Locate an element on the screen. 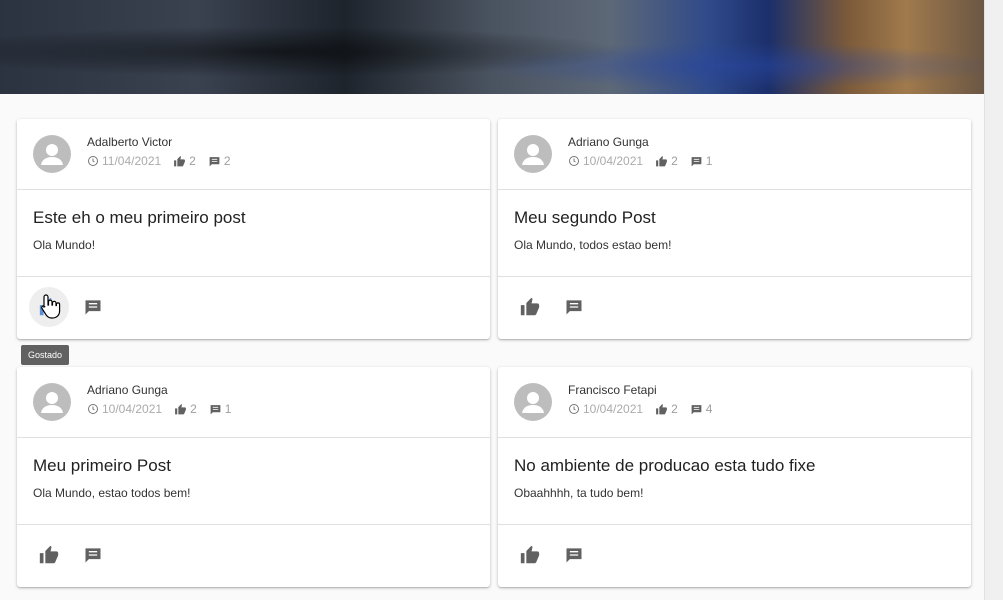  post-meta: 10/04/2021 2 4 is located at coordinates (646, 409).